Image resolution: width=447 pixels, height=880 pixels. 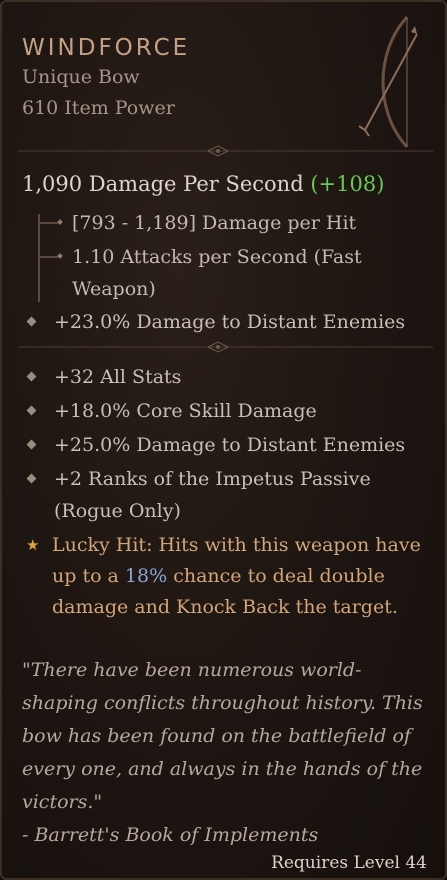 What do you see at coordinates (349, 863) in the screenshot?
I see `level-requirement: Requires Level 44` at bounding box center [349, 863].